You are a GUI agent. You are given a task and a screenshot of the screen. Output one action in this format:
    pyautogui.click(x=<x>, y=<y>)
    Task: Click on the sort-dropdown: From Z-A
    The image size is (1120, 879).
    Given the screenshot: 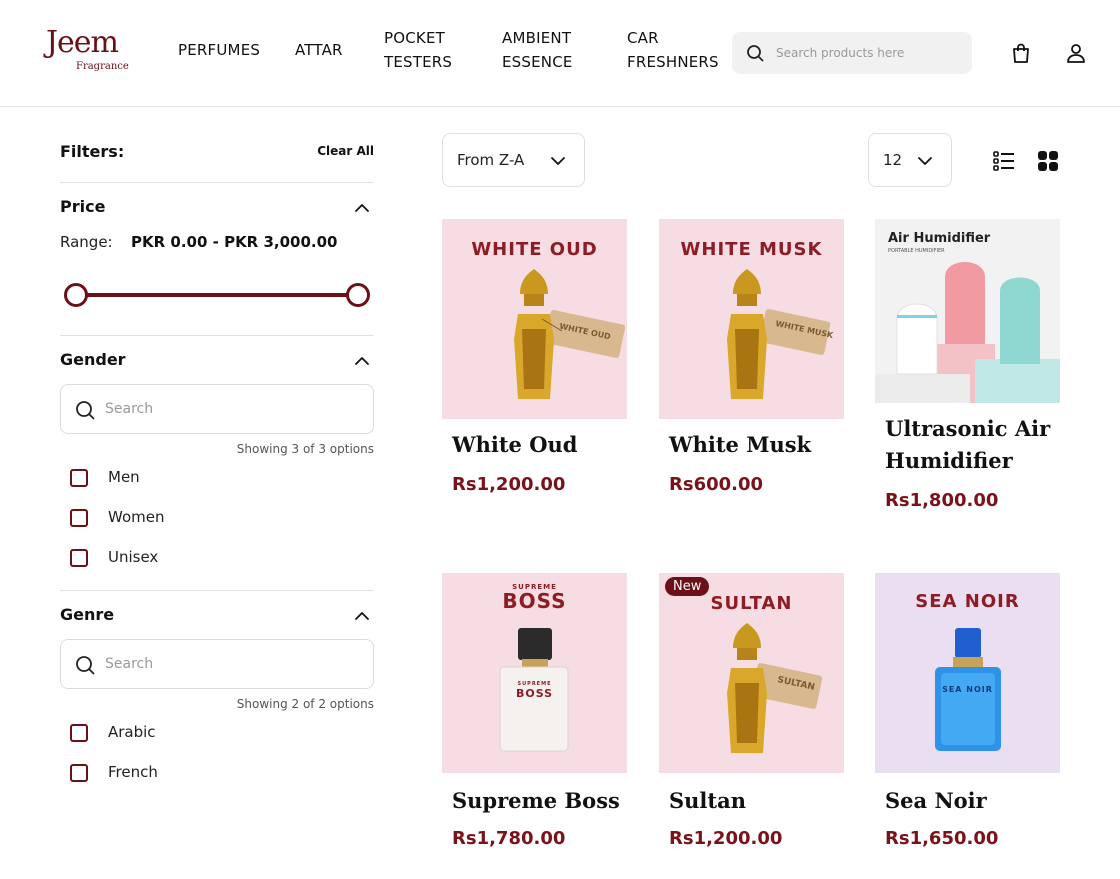 What is the action you would take?
    pyautogui.click(x=513, y=160)
    